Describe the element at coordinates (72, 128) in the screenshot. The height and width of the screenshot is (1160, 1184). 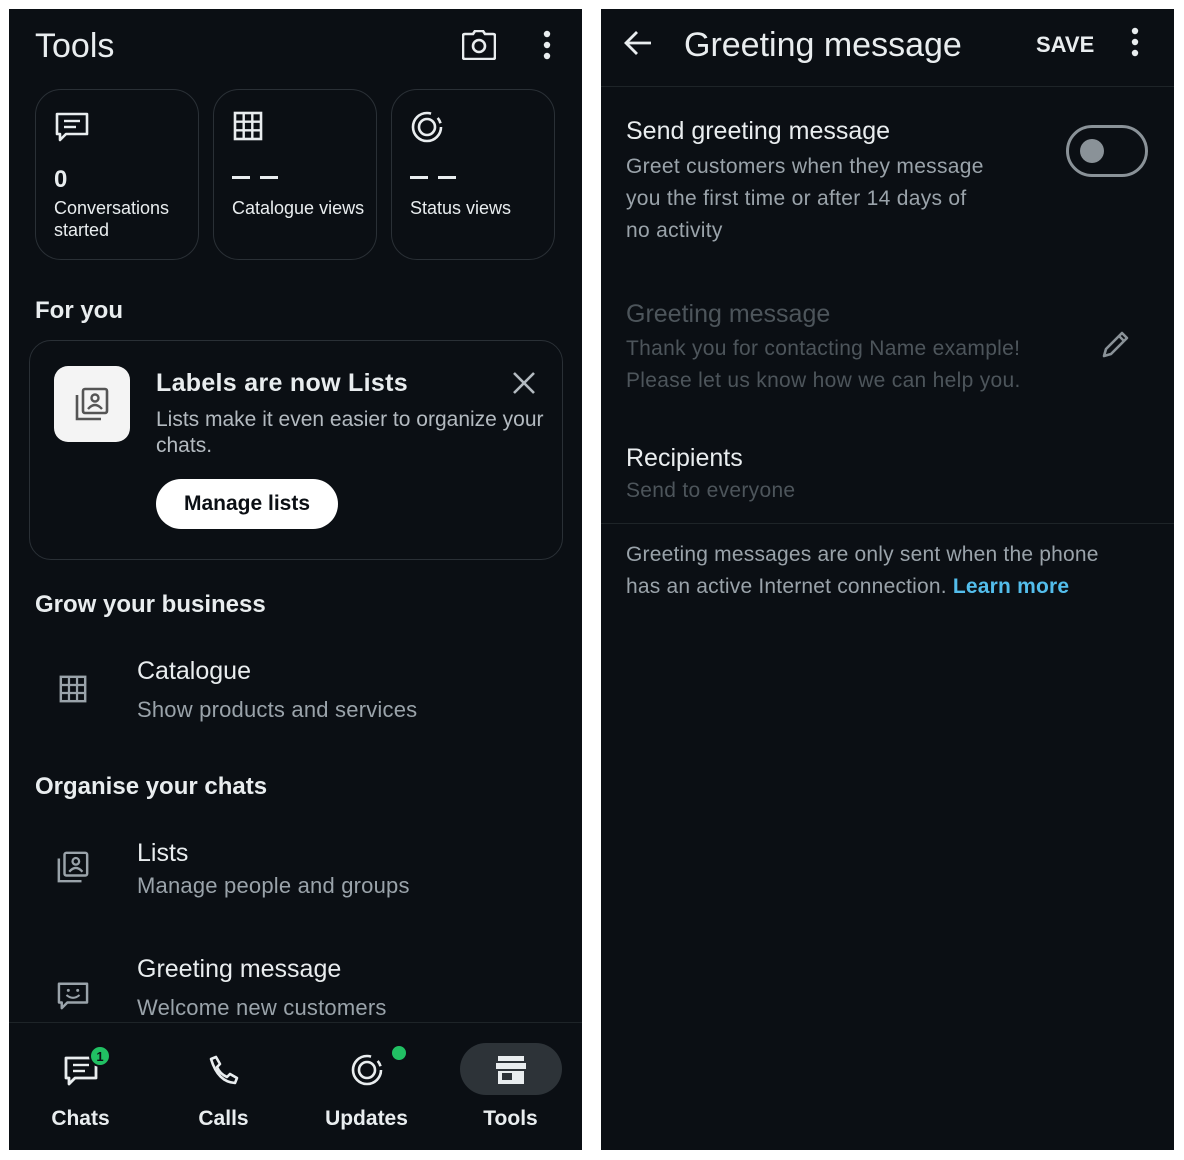
I see `chat-list-icon` at that location.